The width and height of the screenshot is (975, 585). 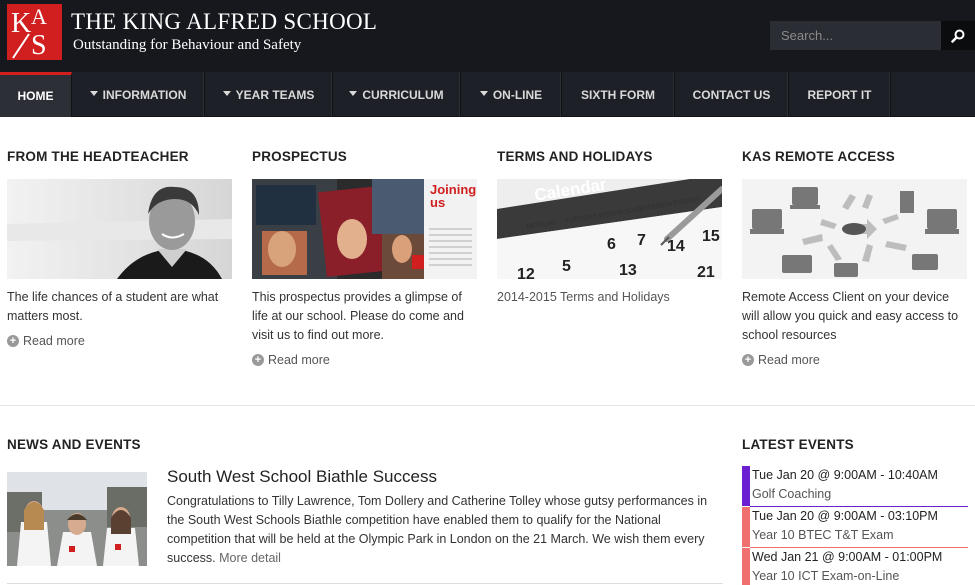 What do you see at coordinates (610, 297) in the screenshot?
I see `terms-link: 2014-2015 Terms and Holidays` at bounding box center [610, 297].